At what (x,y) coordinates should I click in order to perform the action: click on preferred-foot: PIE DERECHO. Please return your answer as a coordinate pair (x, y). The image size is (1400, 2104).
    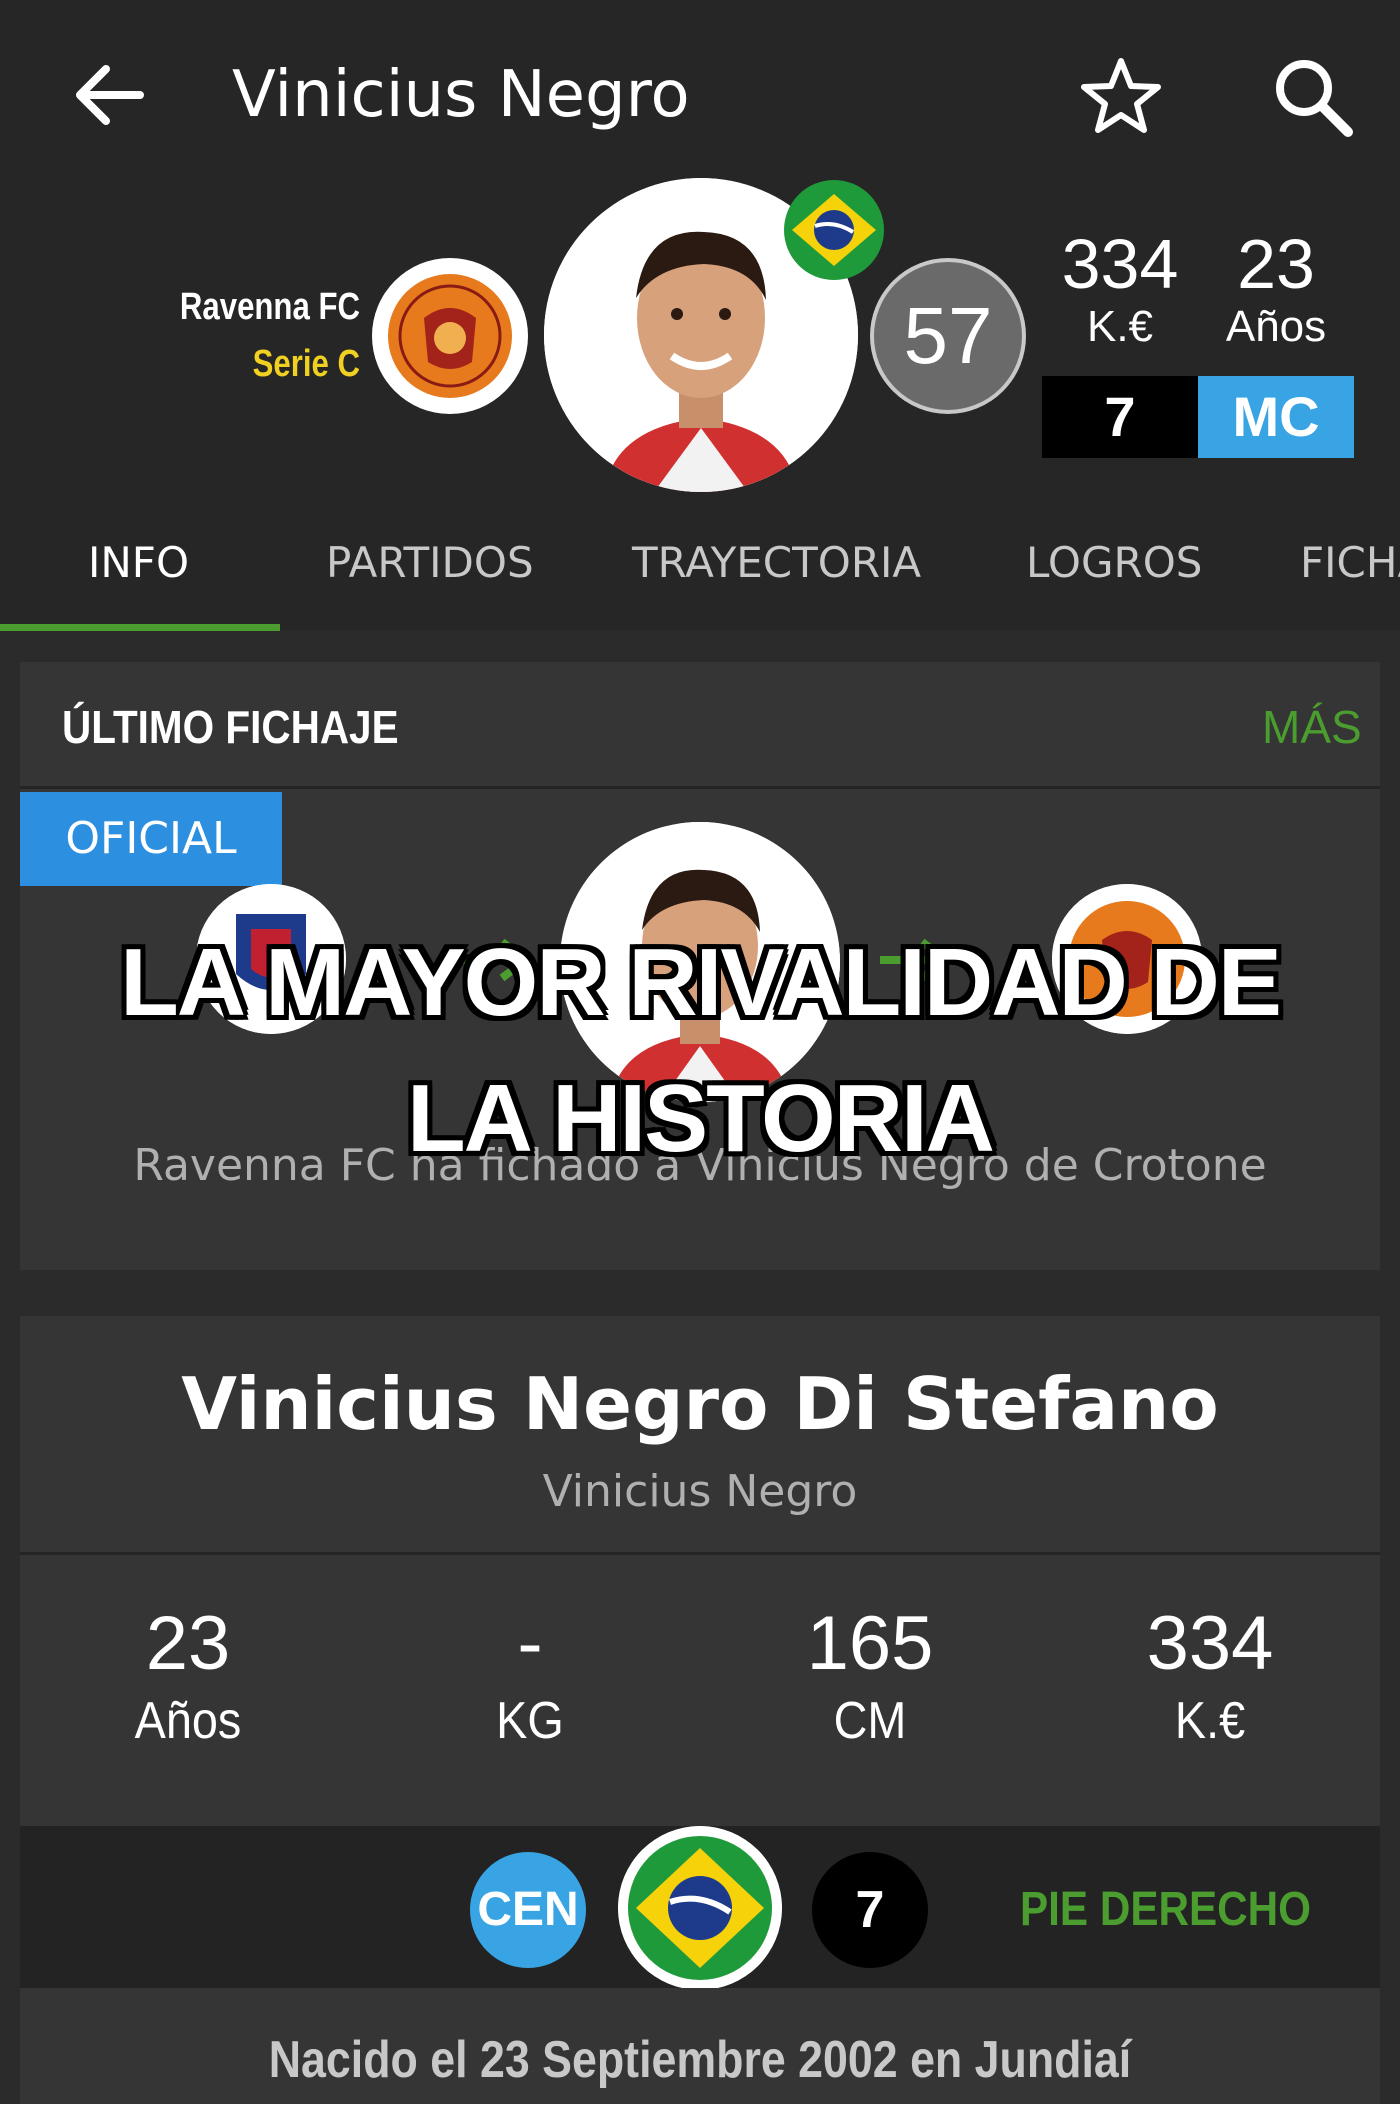
    Looking at the image, I should click on (1166, 1909).